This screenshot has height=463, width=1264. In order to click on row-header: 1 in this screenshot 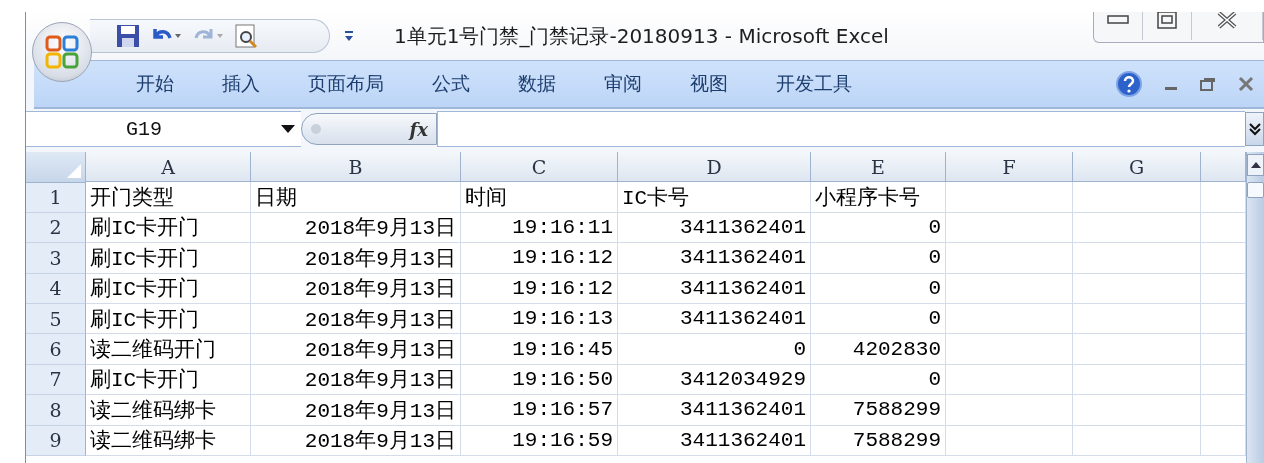, I will do `click(56, 197)`.